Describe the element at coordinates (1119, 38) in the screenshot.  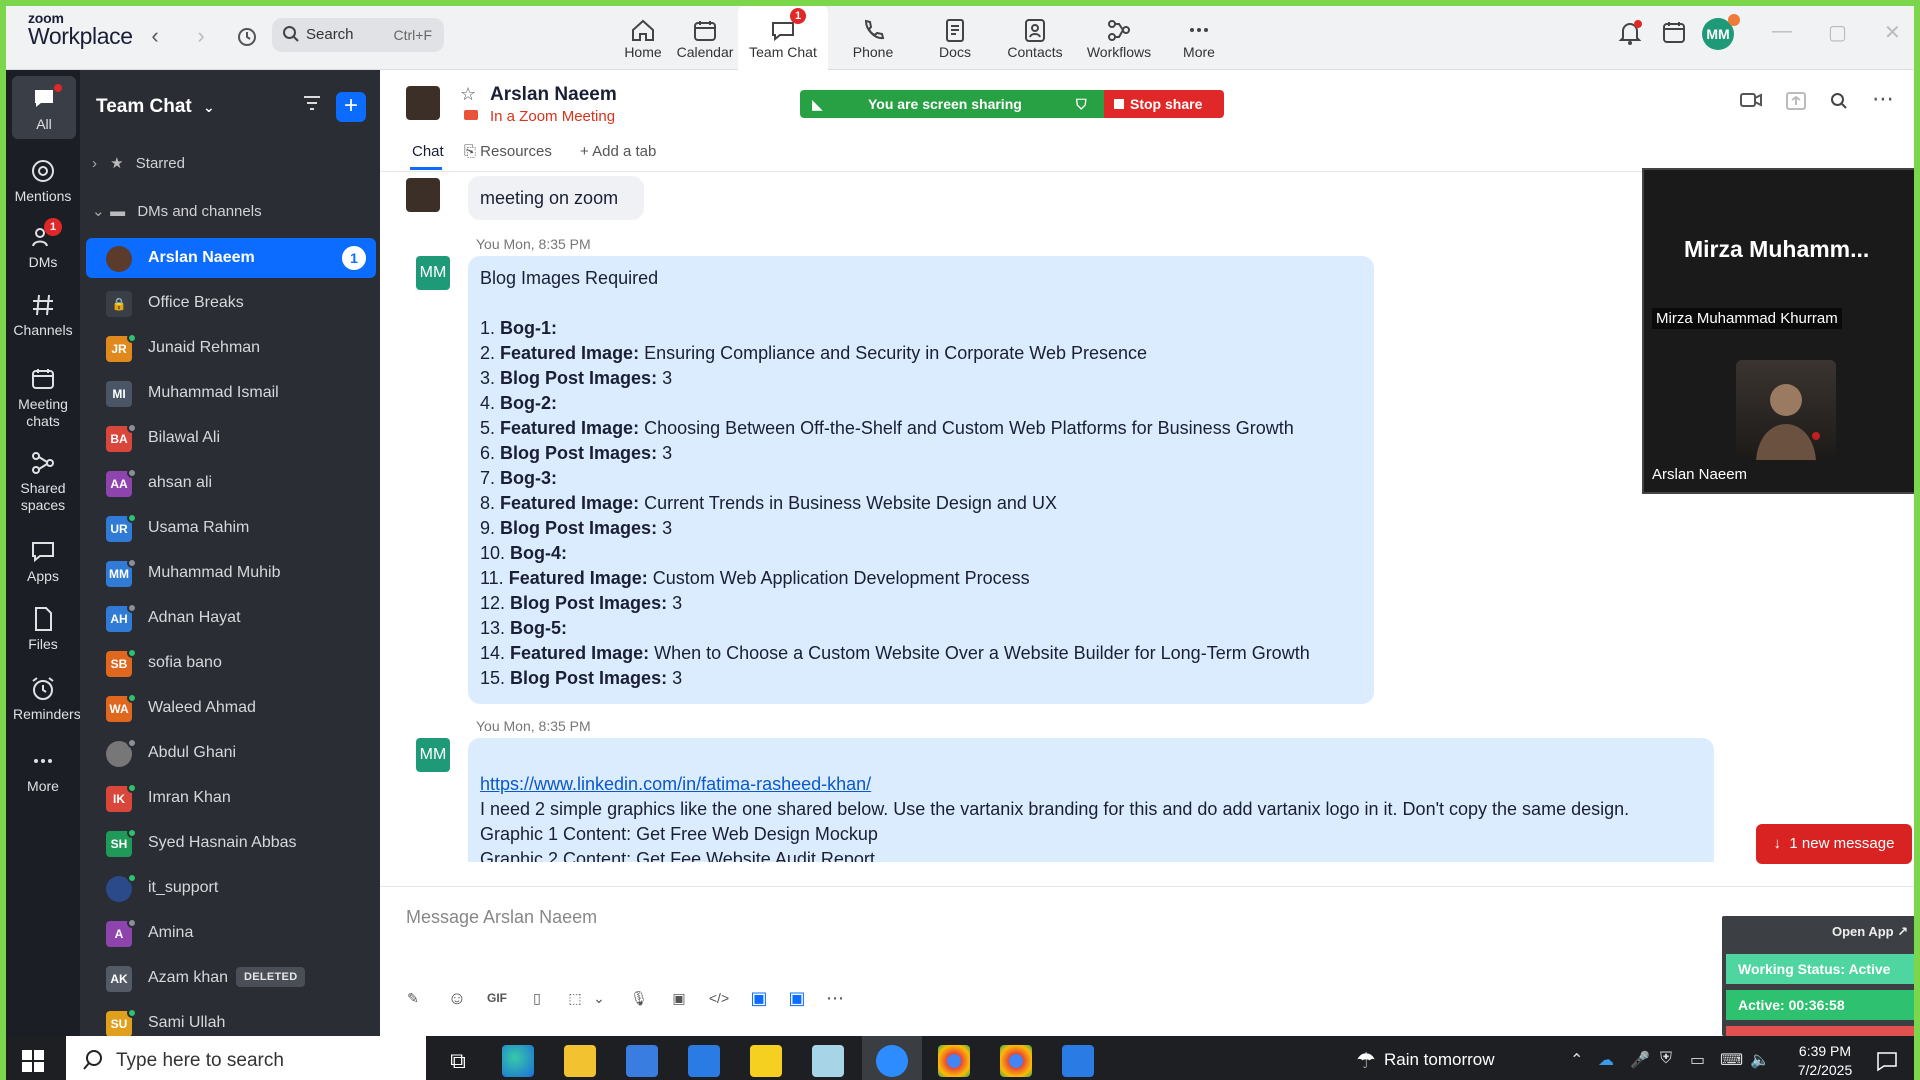
I see `topnav-workflows: Workflows` at that location.